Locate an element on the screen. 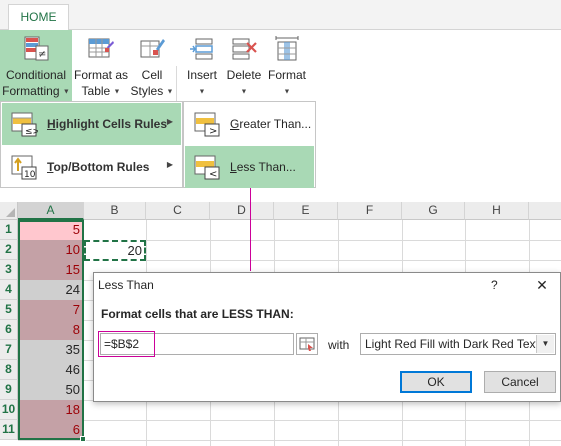 This screenshot has height=446, width=561. row-header-2: 2 is located at coordinates (9, 250).